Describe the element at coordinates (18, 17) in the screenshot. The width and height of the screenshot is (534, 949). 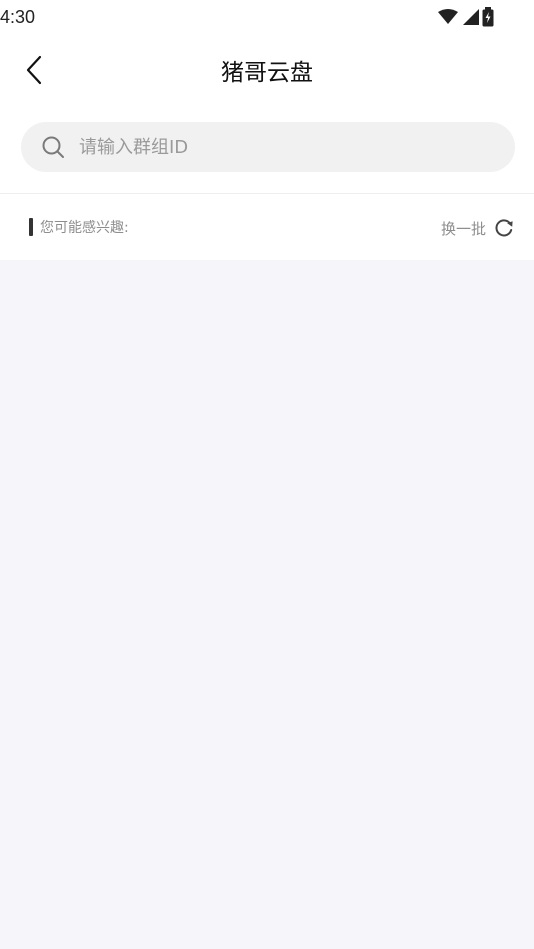
I see `status-time: 4:30` at that location.